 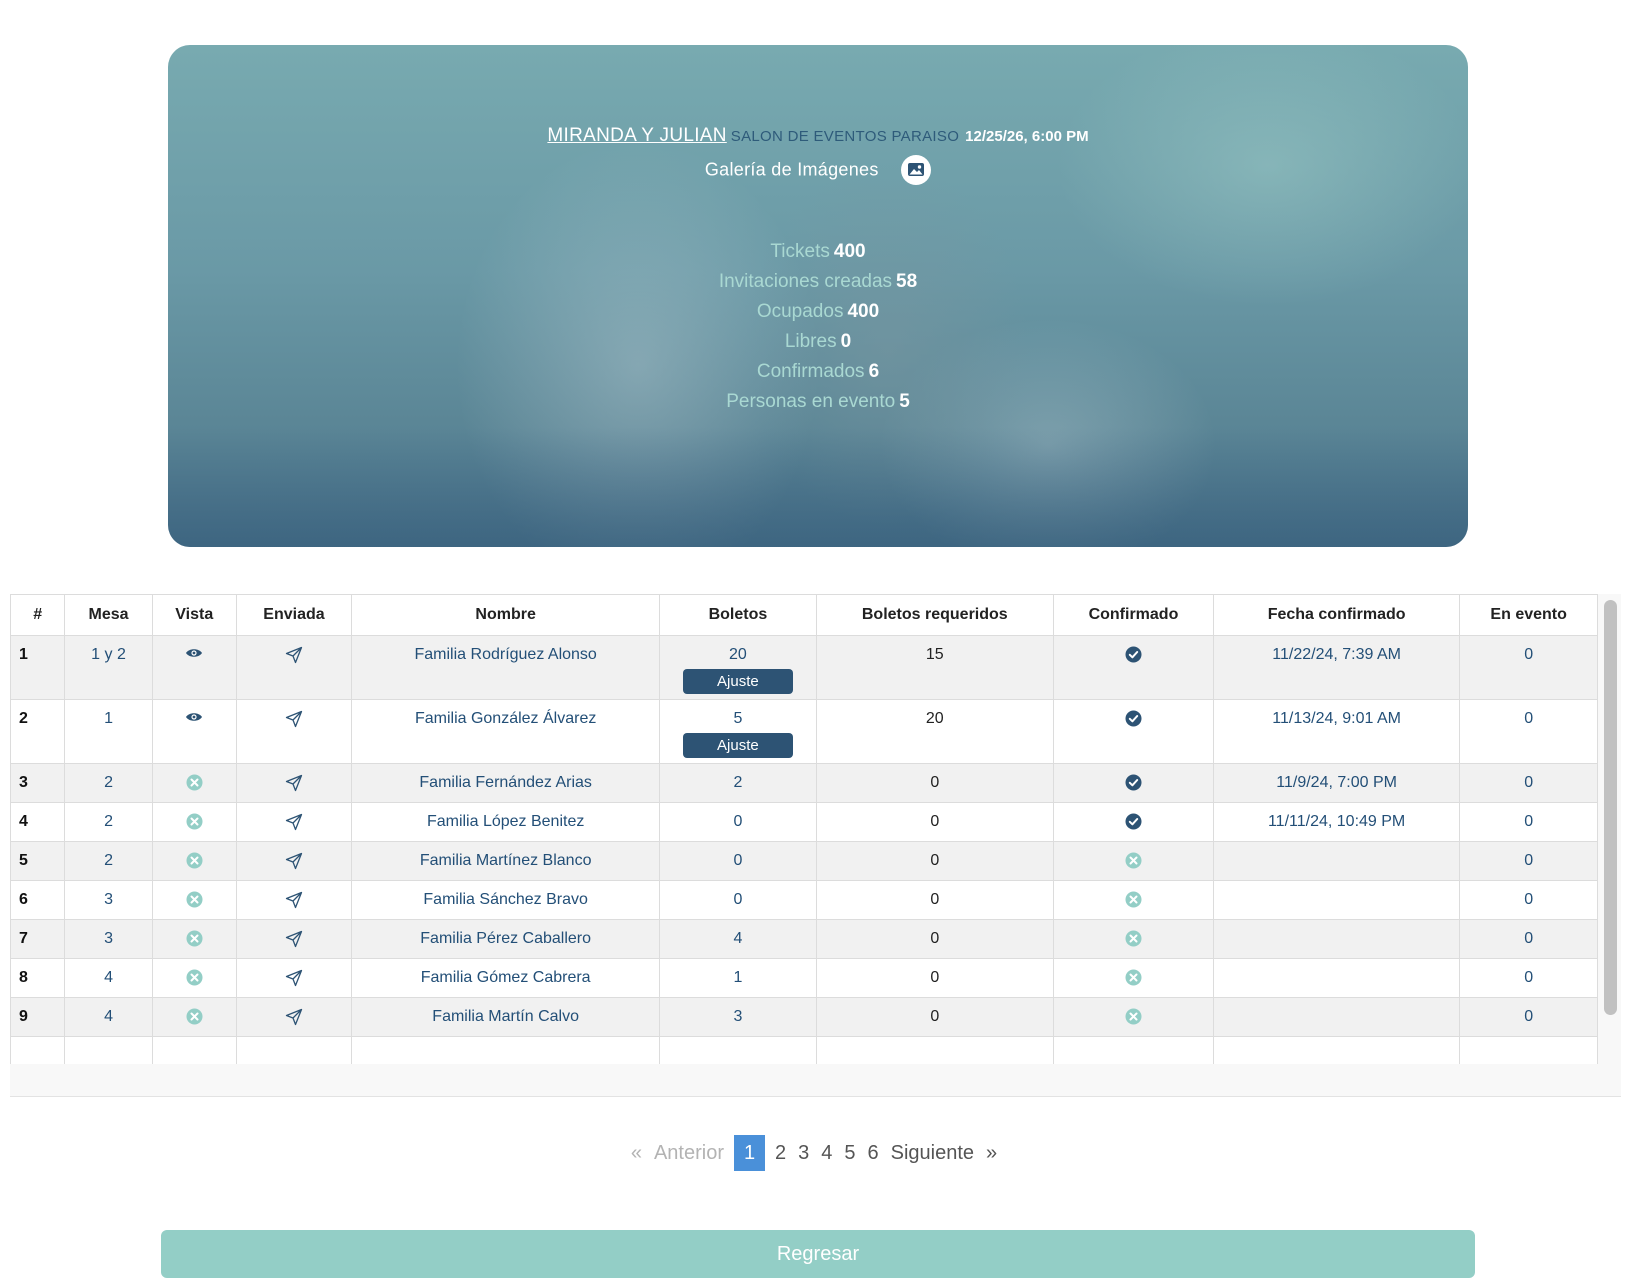 I want to click on nombre-cell: Familia Rodríguez Alonso, so click(x=506, y=667).